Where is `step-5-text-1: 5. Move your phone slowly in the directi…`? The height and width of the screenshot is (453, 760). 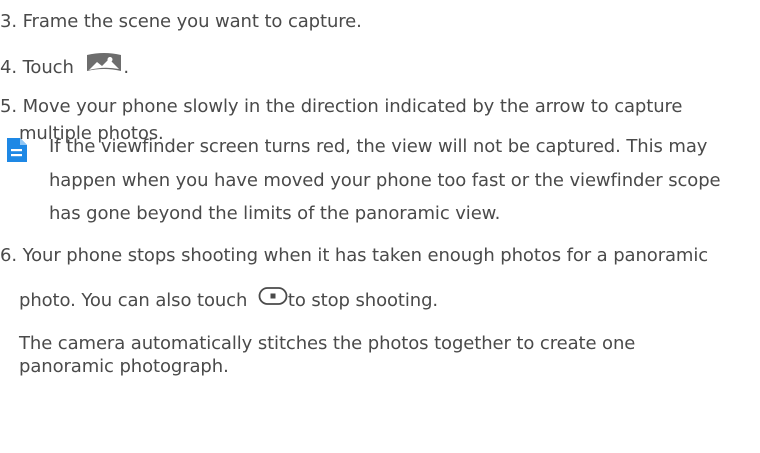
step-5-text-1: 5. Move your phone slowly in the directi… is located at coordinates (341, 106).